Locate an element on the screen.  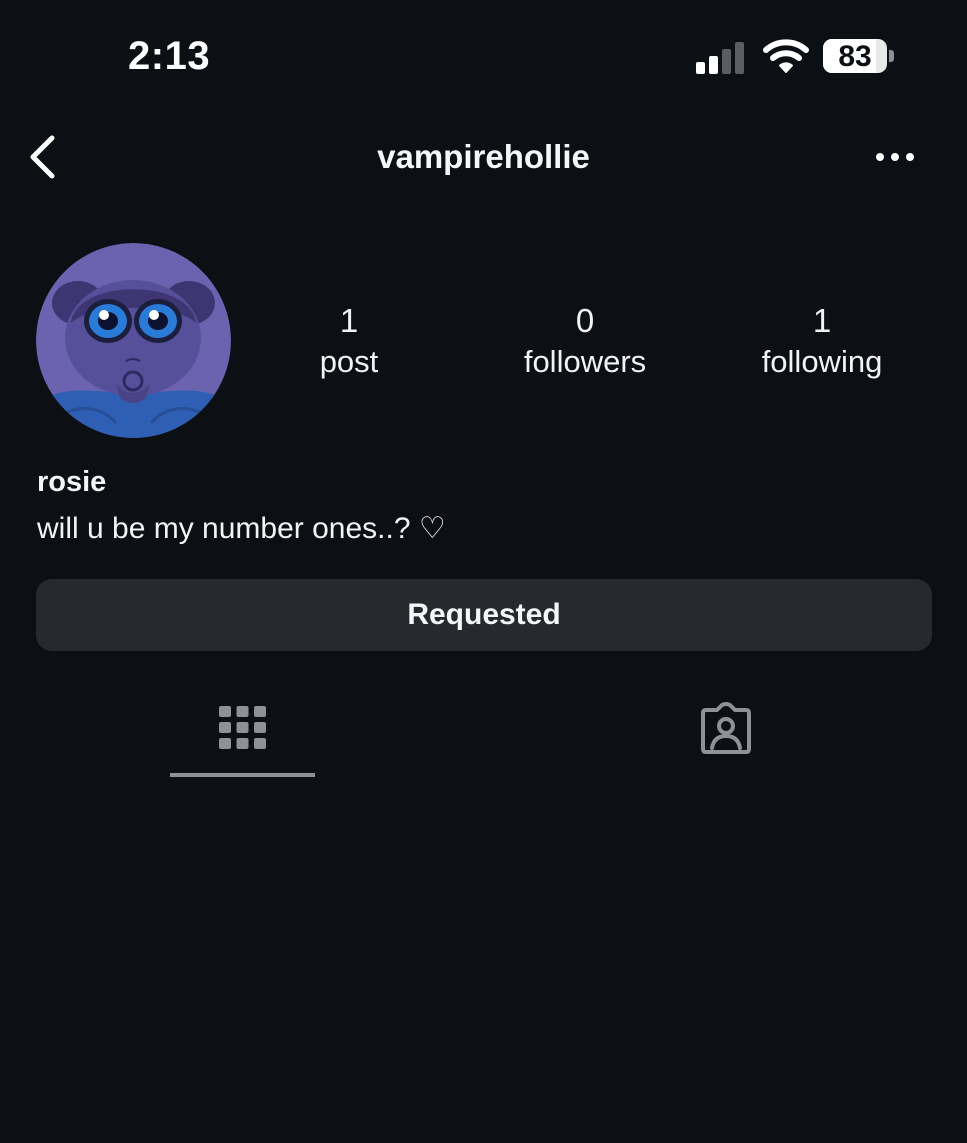
bio-text: will u be my number ones..? ♡ is located at coordinates (241, 528).